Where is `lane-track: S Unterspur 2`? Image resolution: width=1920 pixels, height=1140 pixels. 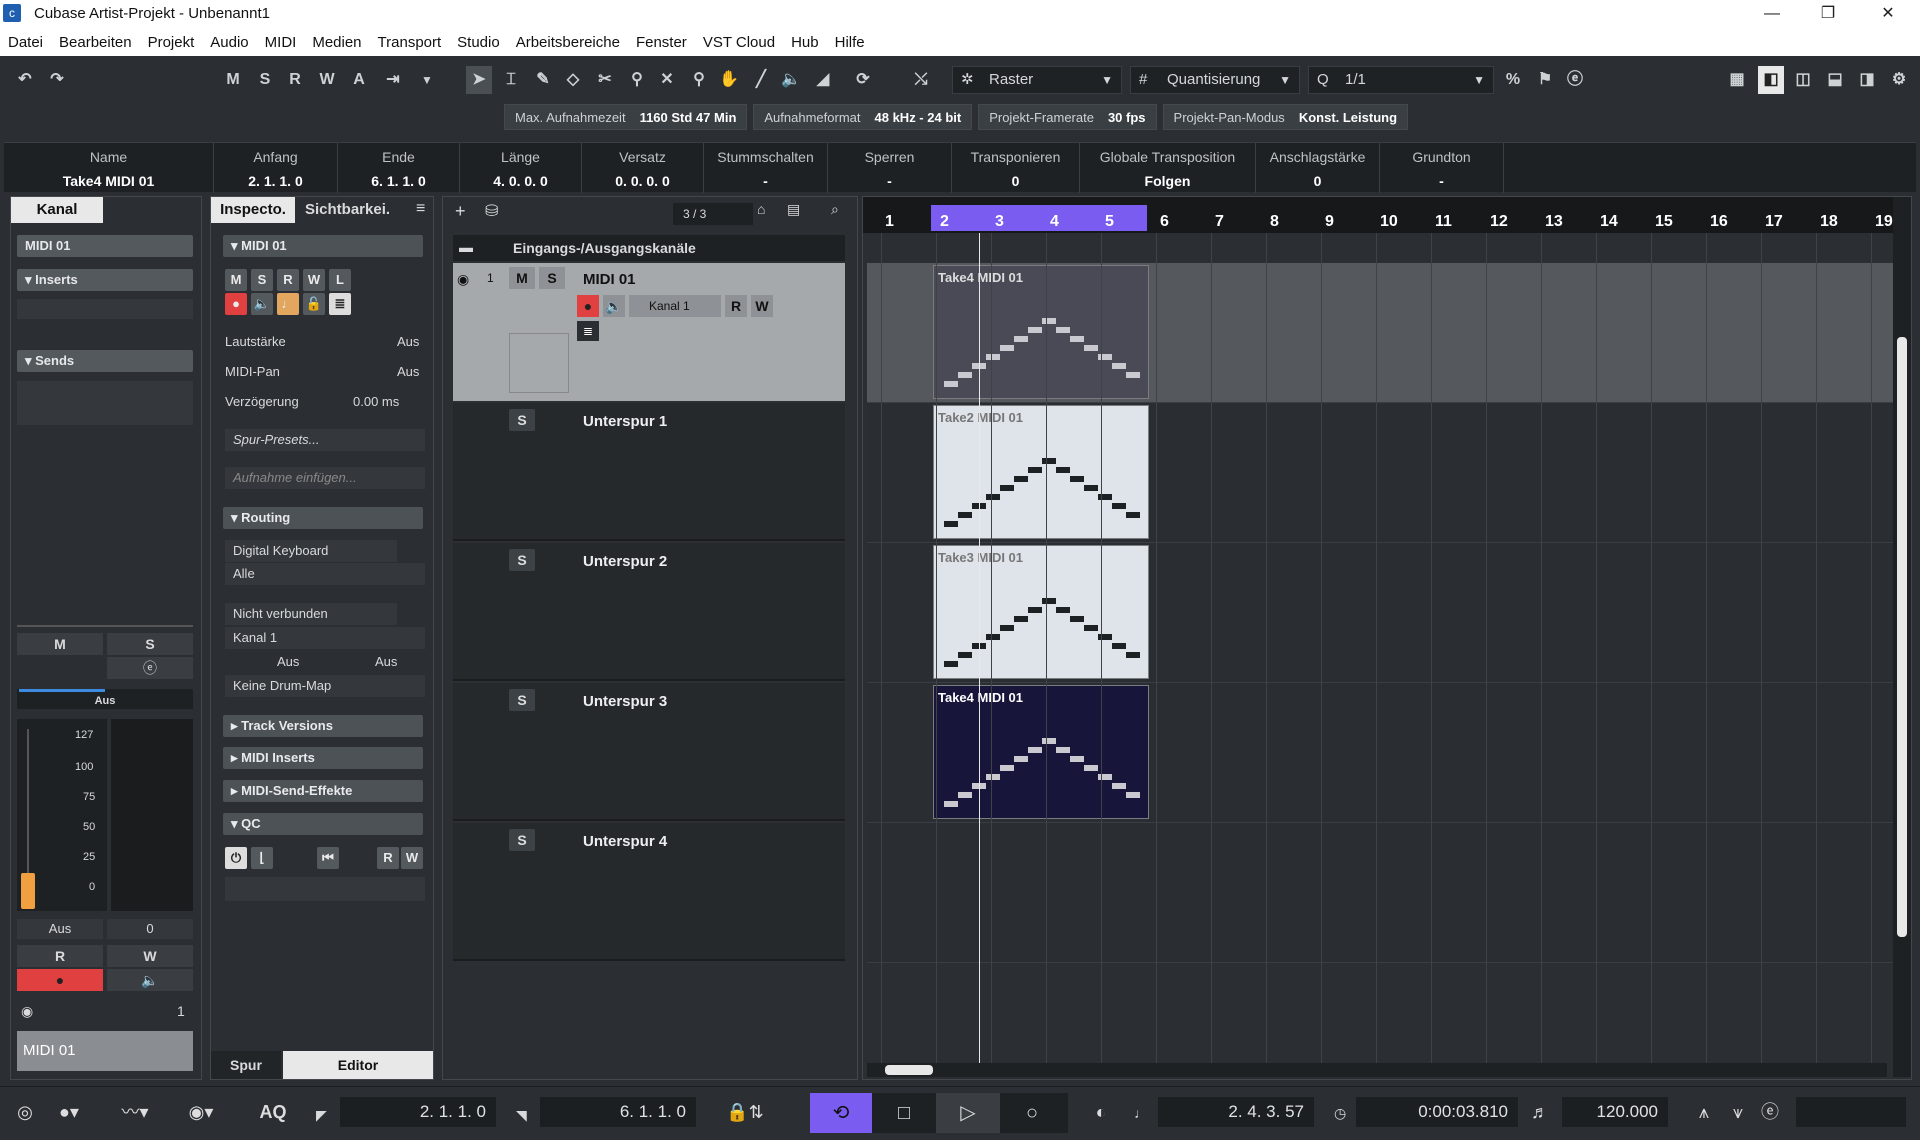
lane-track: S Unterspur 2 is located at coordinates (649, 612).